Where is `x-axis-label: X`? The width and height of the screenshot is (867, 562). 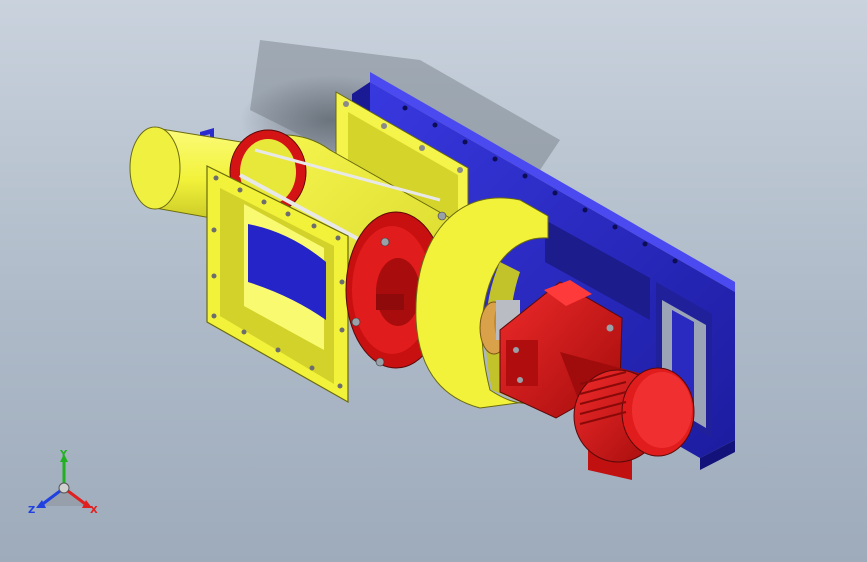
x-axis-label: X is located at coordinates (94, 510).